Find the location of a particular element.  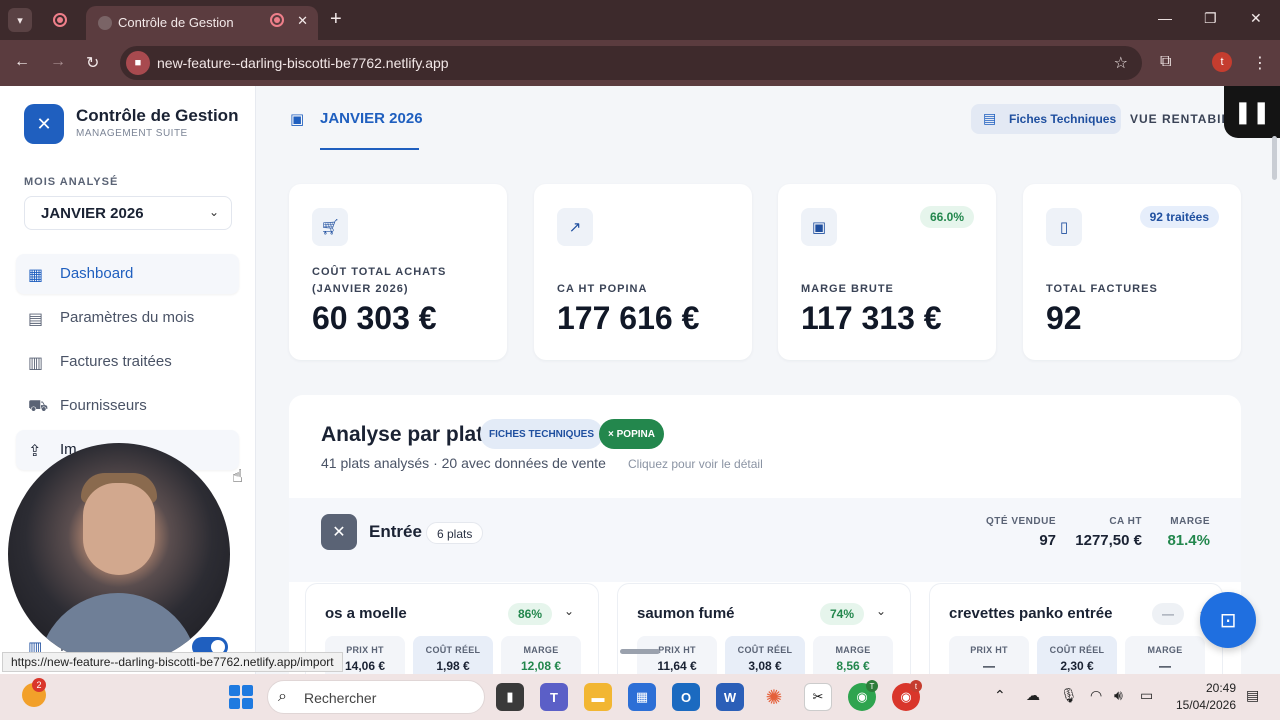

browser-tab: Contrôle de Gestion ✕ is located at coordinates (202, 23).